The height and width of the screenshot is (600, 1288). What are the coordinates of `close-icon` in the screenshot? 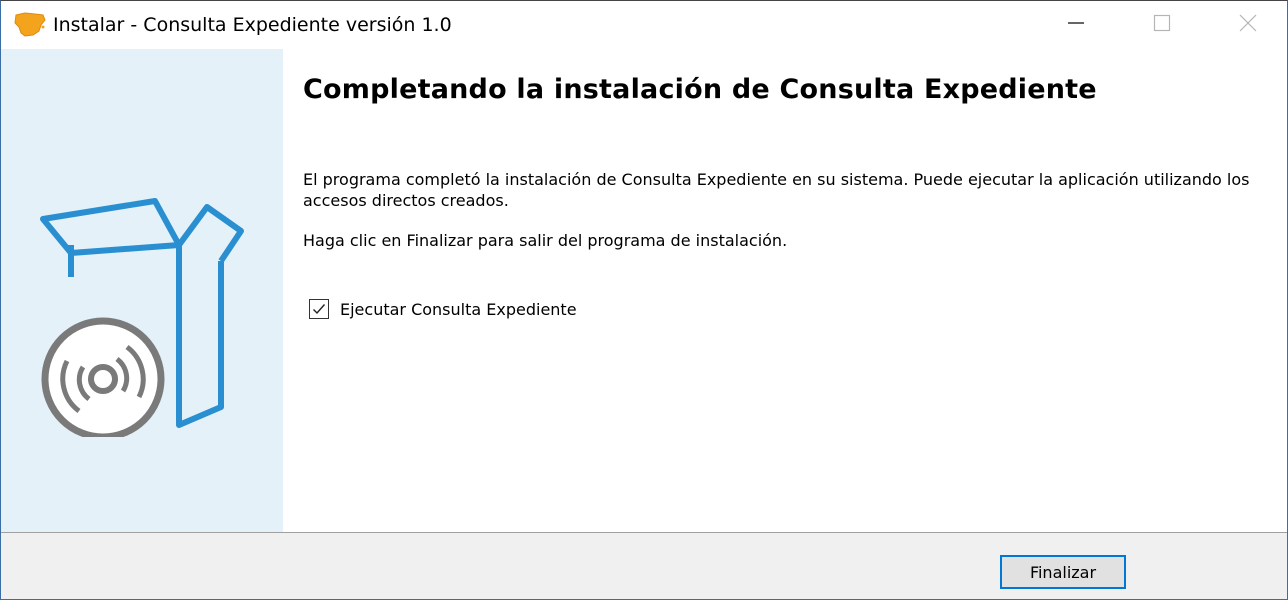 It's located at (1248, 25).